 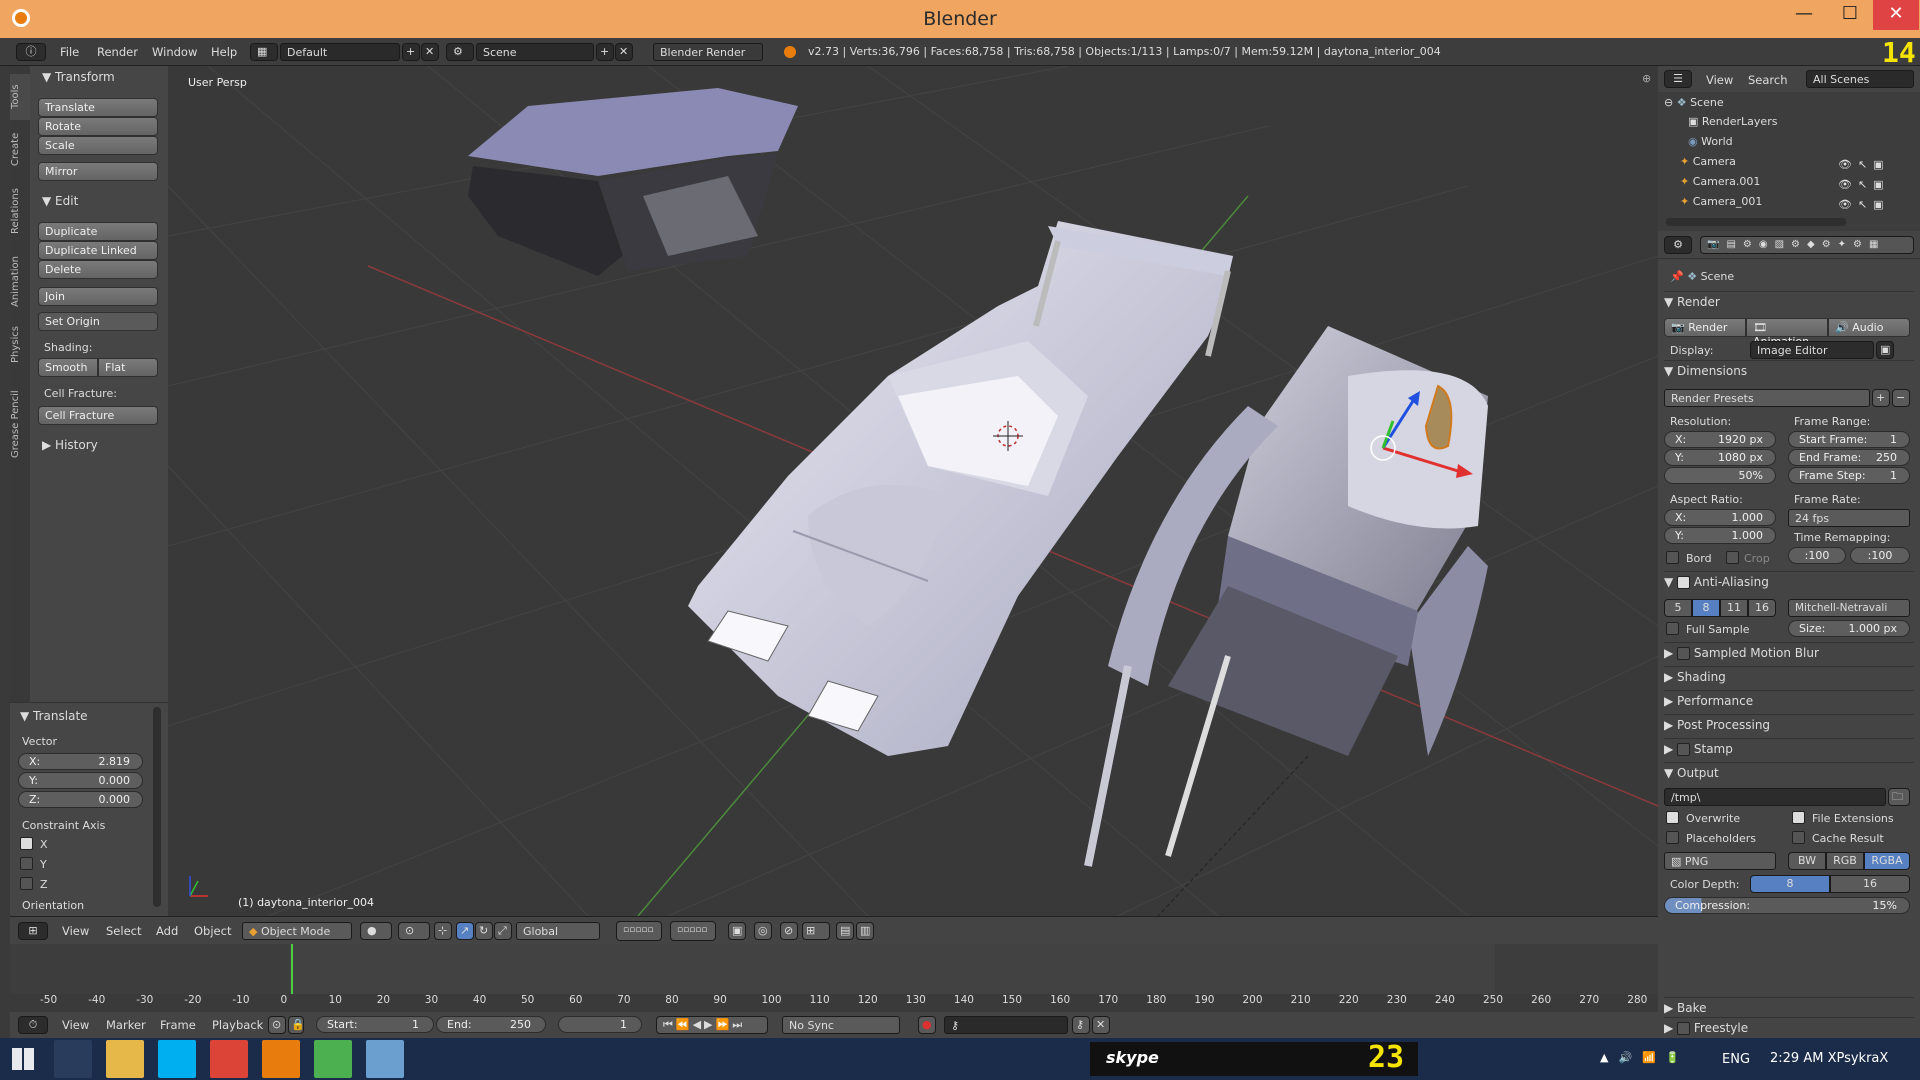 I want to click on operator-header: ▼ Translate, so click(x=54, y=716).